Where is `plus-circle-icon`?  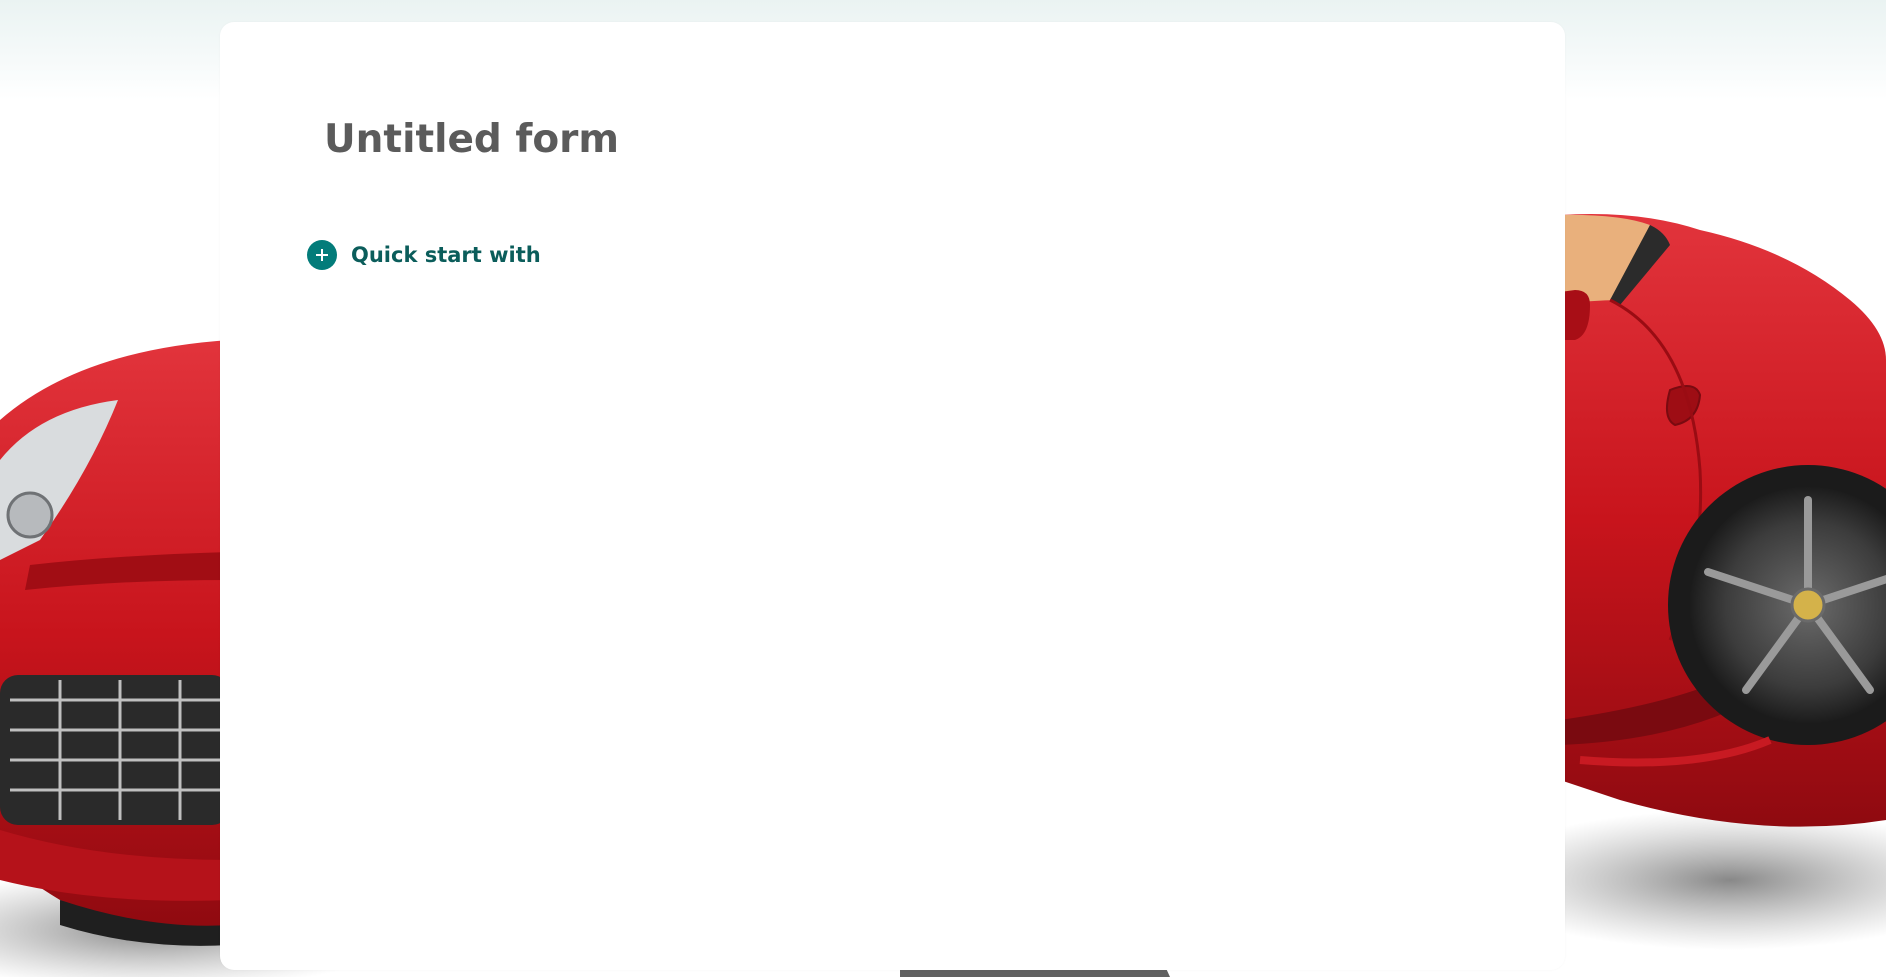
plus-circle-icon is located at coordinates (322, 255).